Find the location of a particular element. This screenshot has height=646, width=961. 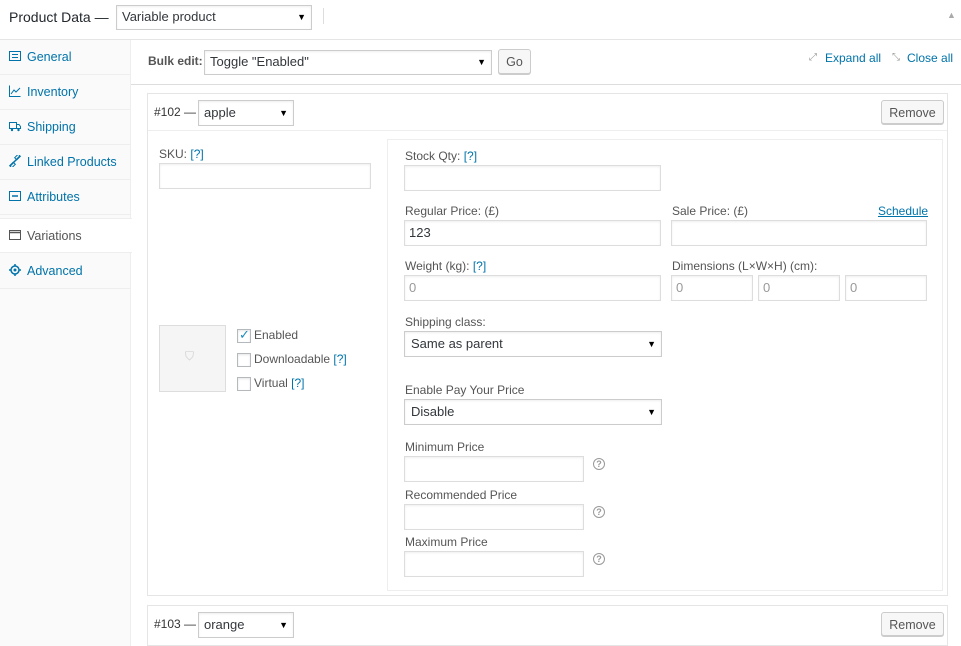

go-button: Go is located at coordinates (514, 61).